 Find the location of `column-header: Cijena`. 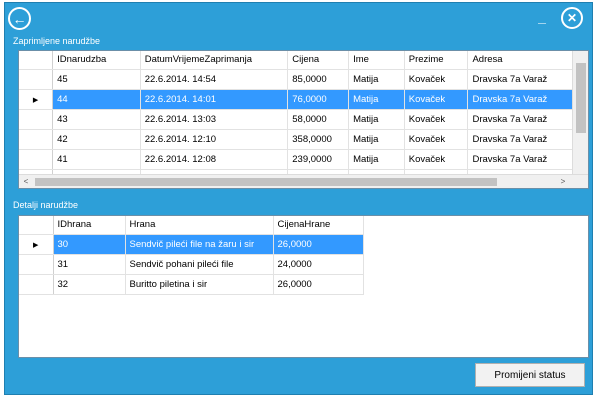

column-header: Cijena is located at coordinates (318, 60).